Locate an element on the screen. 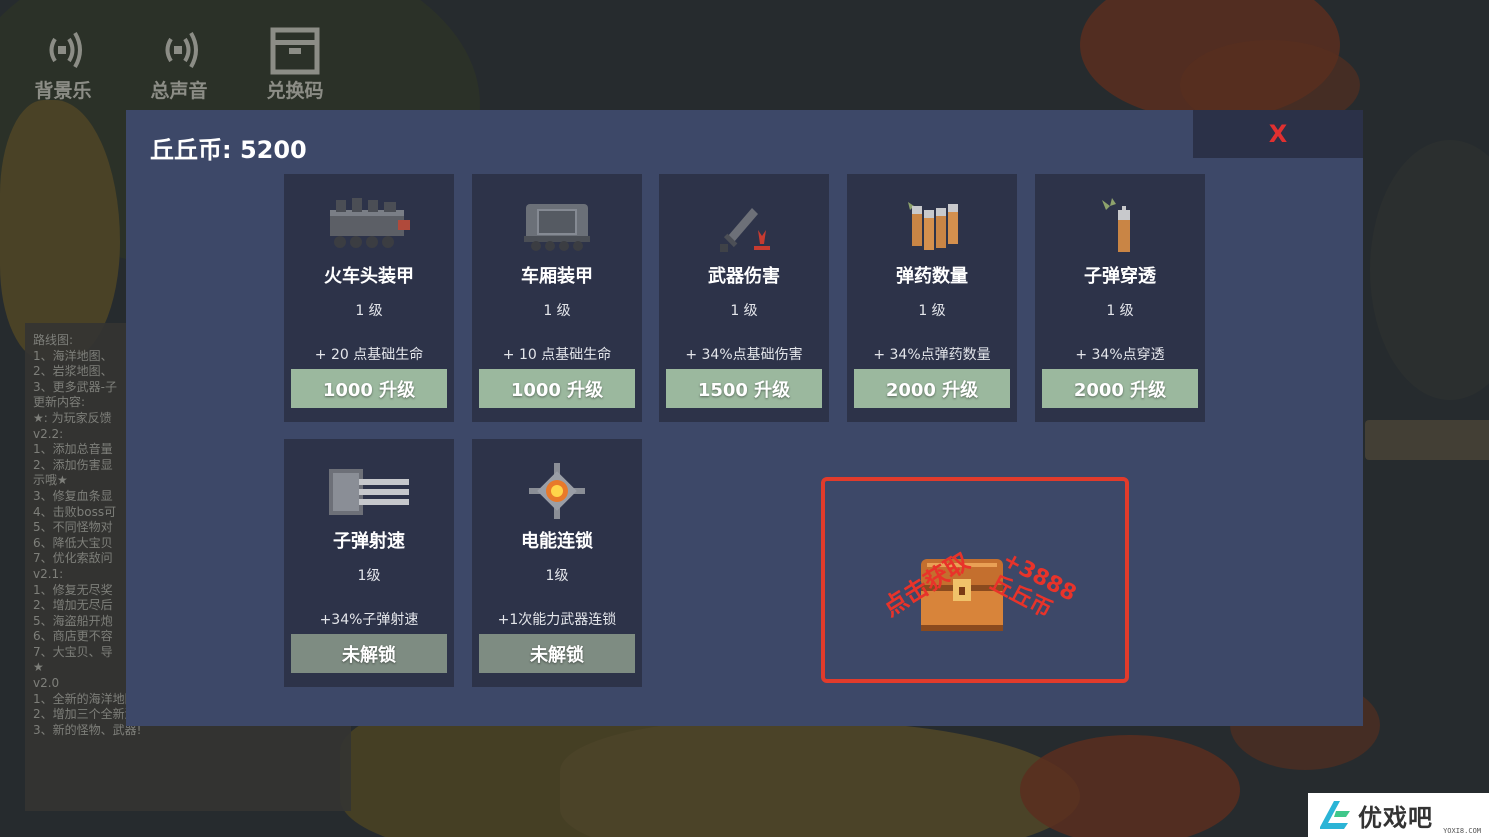  redeem-code-label: 兑换码 is located at coordinates (295, 91).